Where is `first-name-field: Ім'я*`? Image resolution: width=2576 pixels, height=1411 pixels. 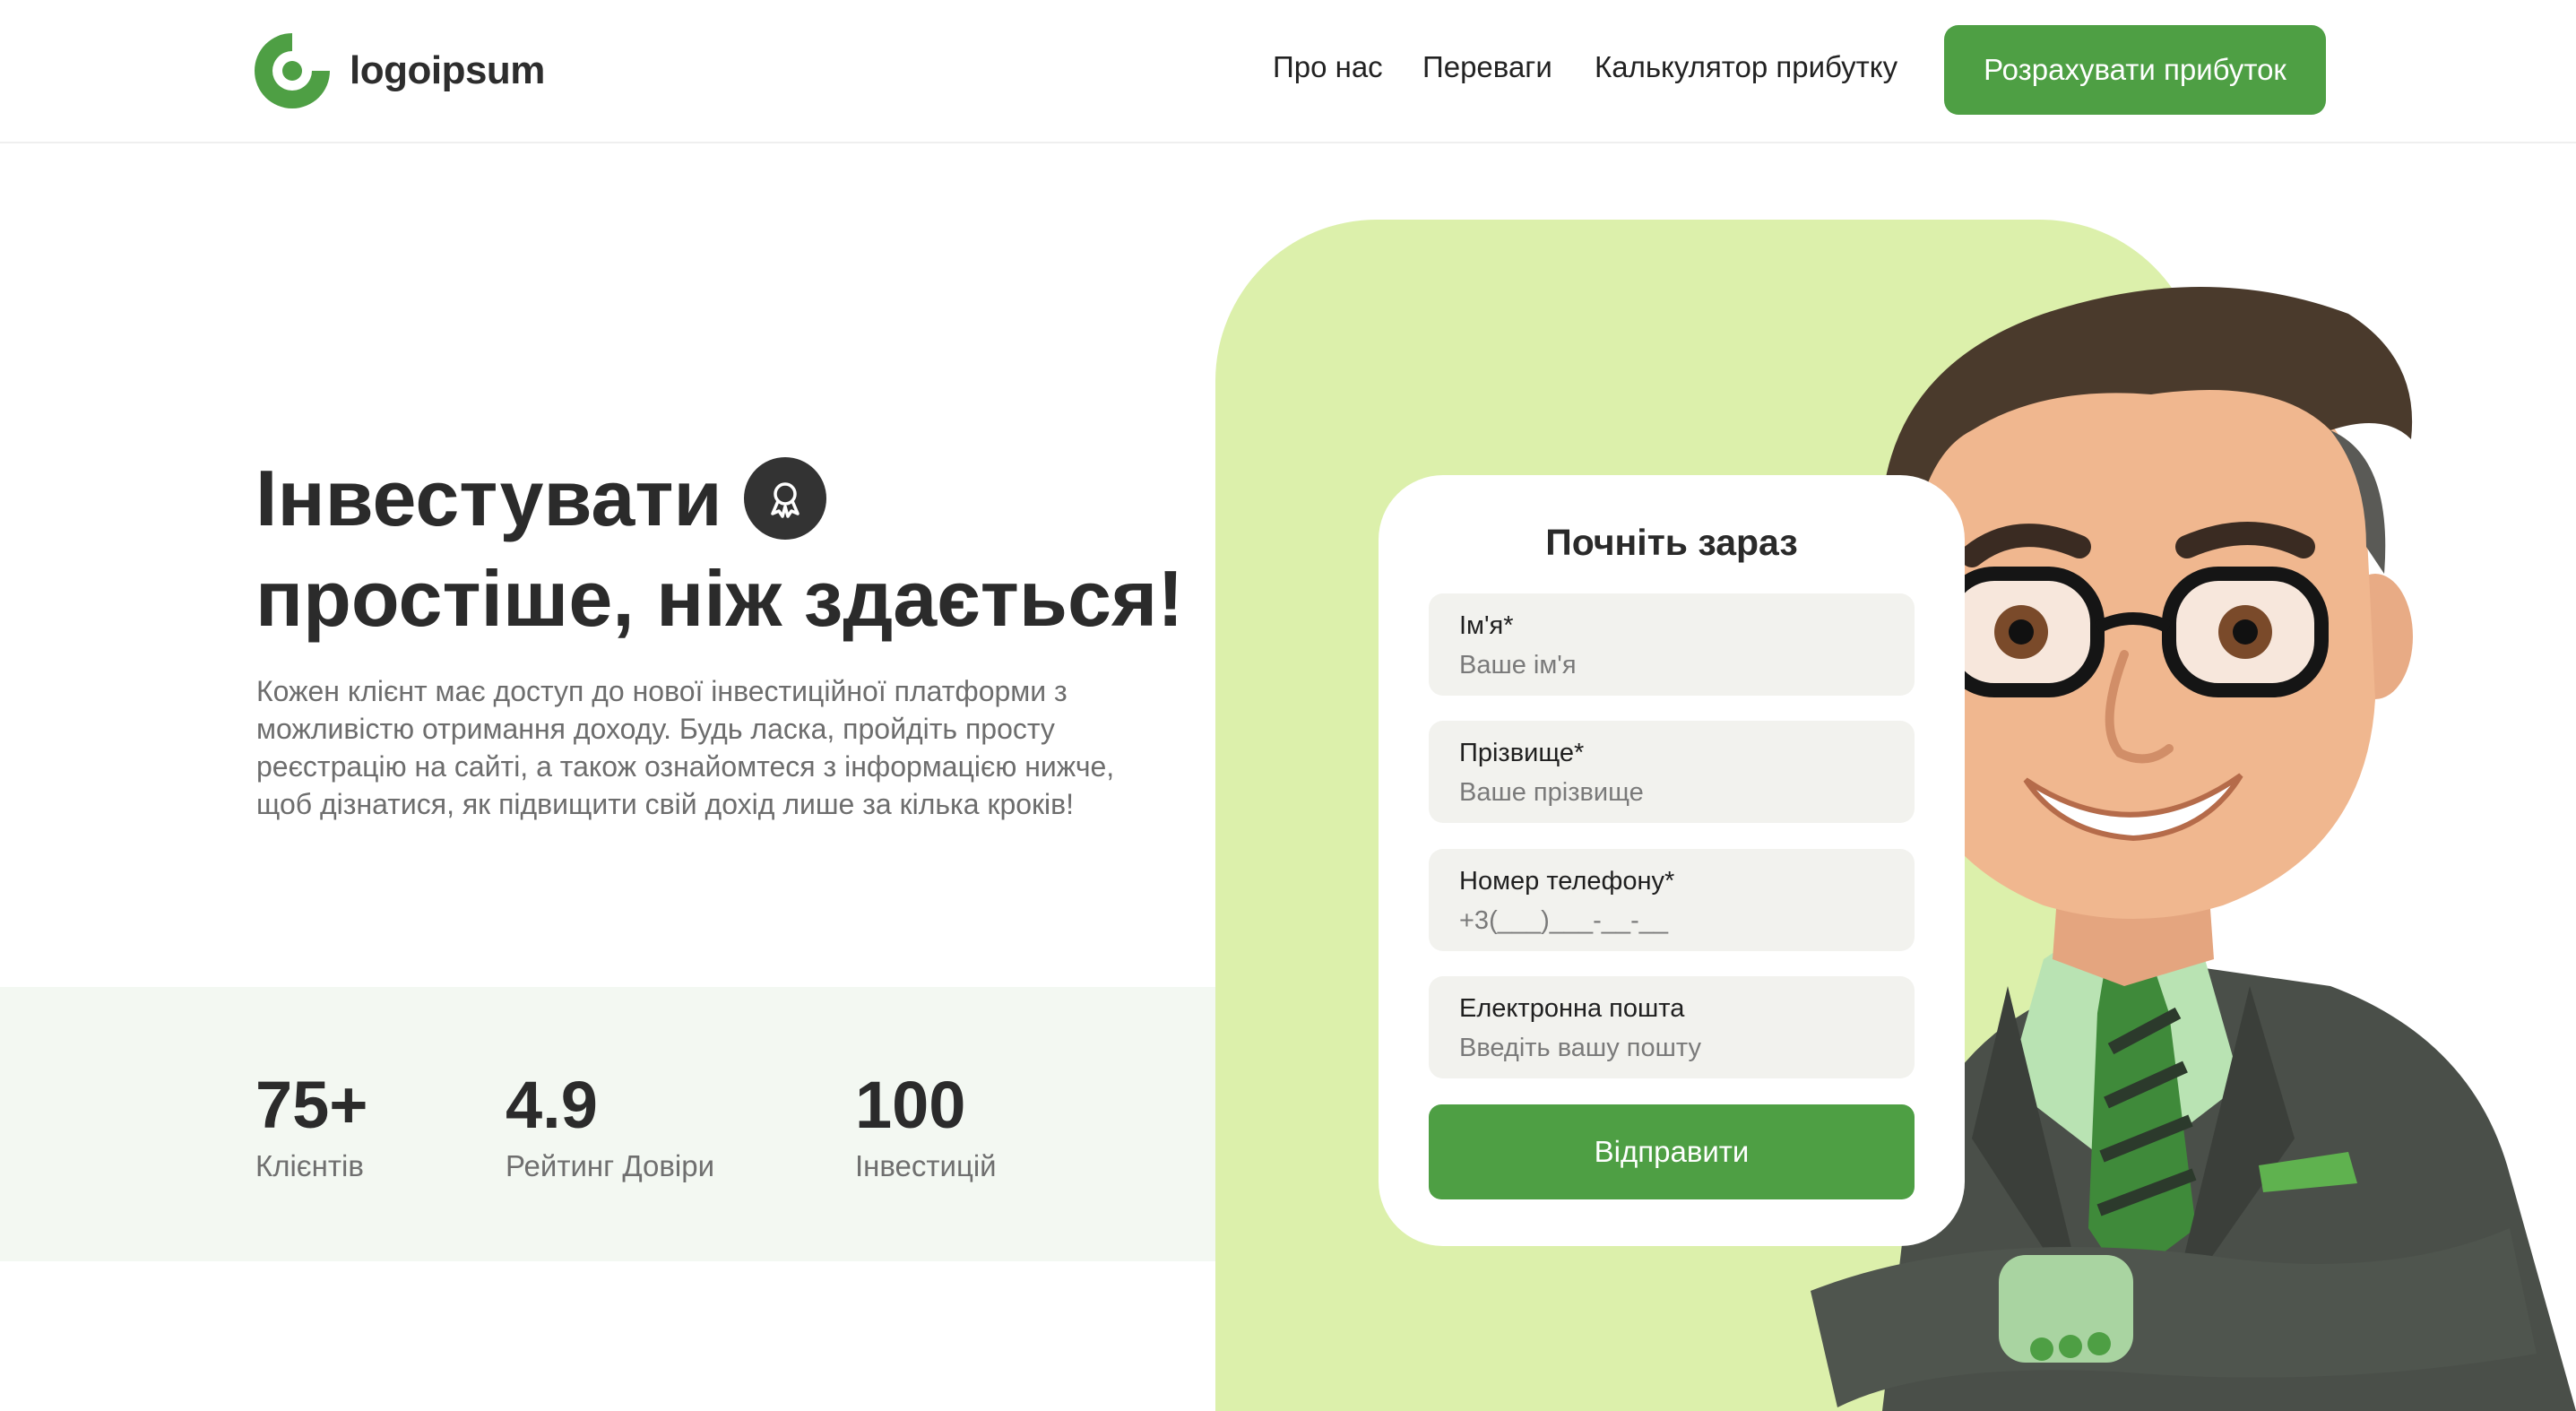 first-name-field: Ім'я* is located at coordinates (1672, 644).